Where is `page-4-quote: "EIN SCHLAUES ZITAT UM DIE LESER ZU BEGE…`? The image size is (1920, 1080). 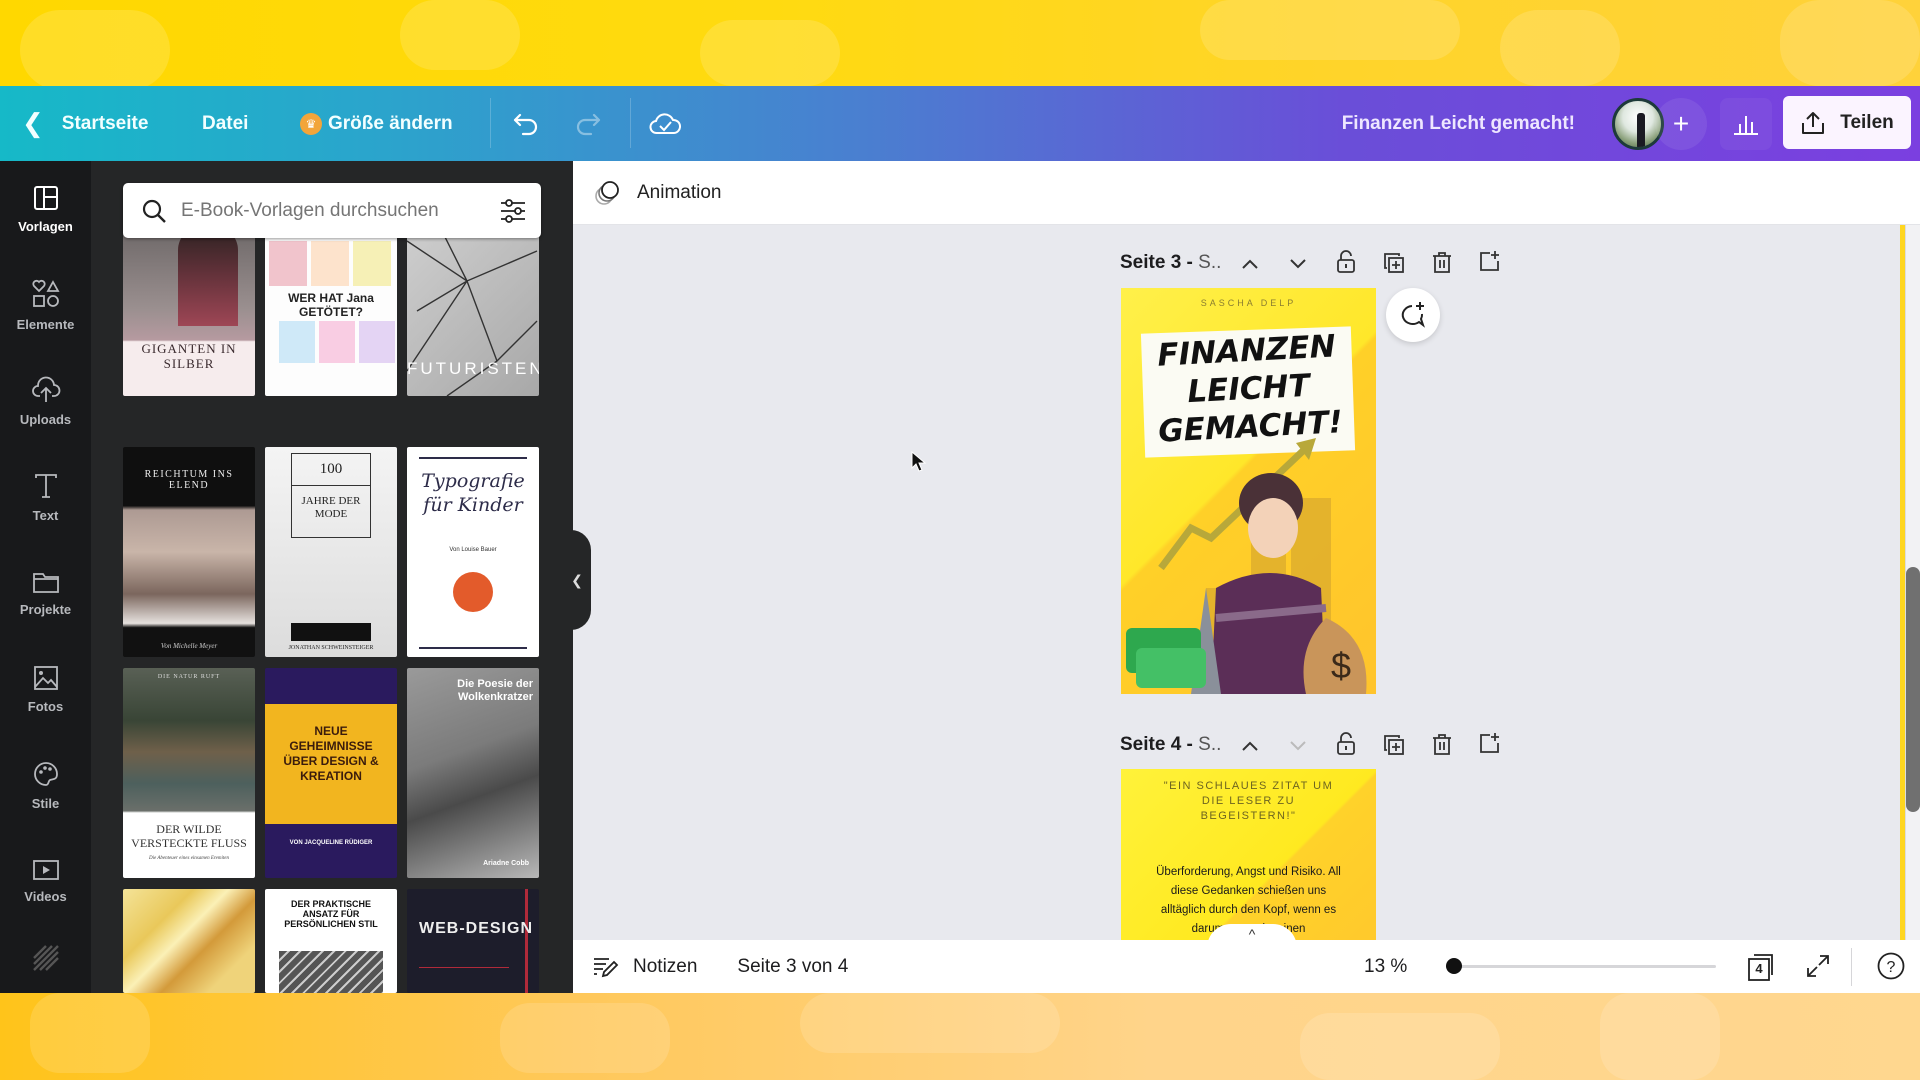 page-4-quote: "EIN SCHLAUES ZITAT UM DIE LESER ZU BEGE… is located at coordinates (1248, 801).